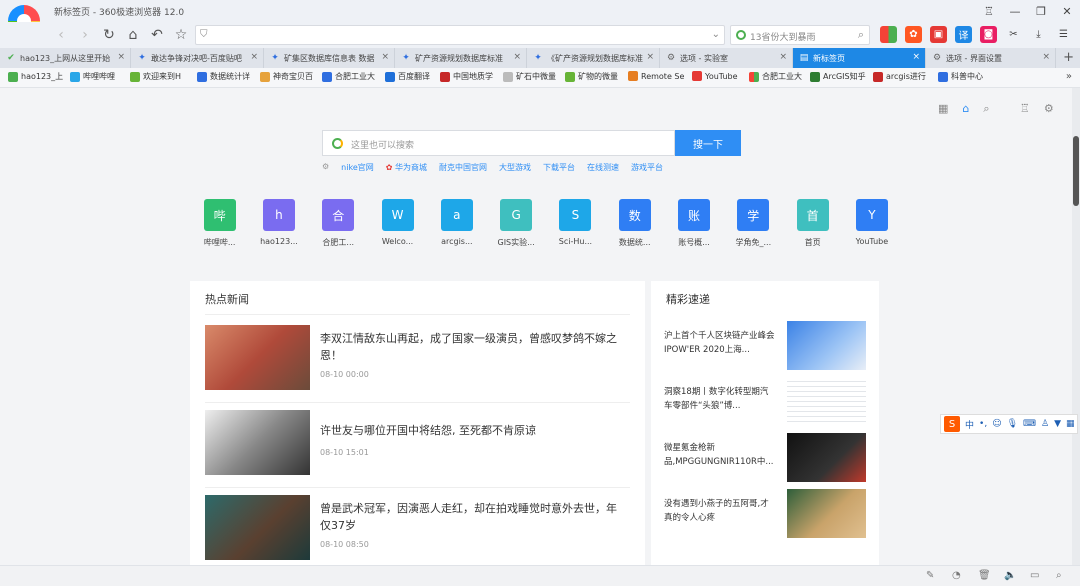 Image resolution: width=1080 pixels, height=586 pixels. What do you see at coordinates (1012, 424) in the screenshot?
I see `microphone-icon: 🎙` at bounding box center [1012, 424].